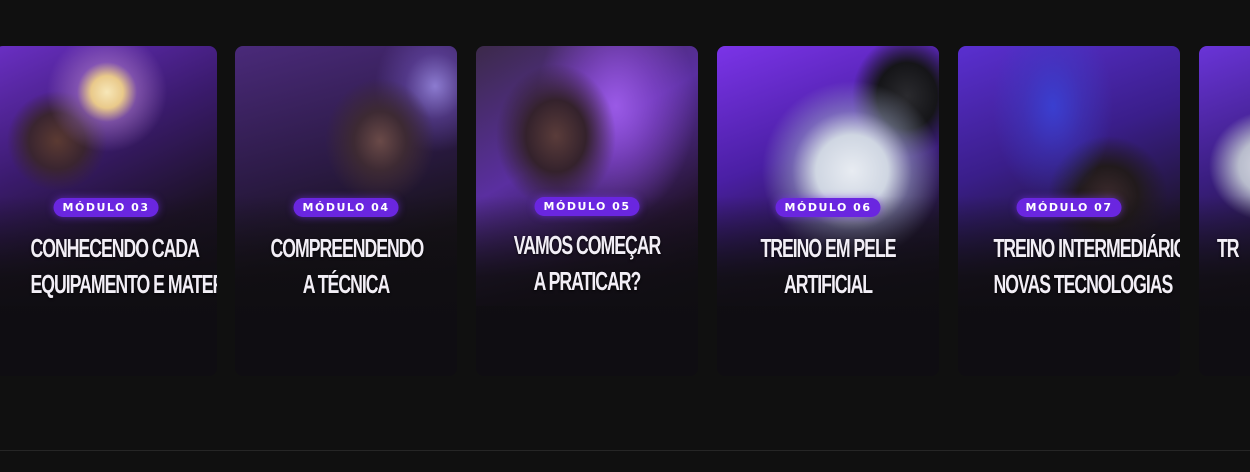 The width and height of the screenshot is (1250, 472). What do you see at coordinates (1228, 248) in the screenshot?
I see `module-title-line: TR` at bounding box center [1228, 248].